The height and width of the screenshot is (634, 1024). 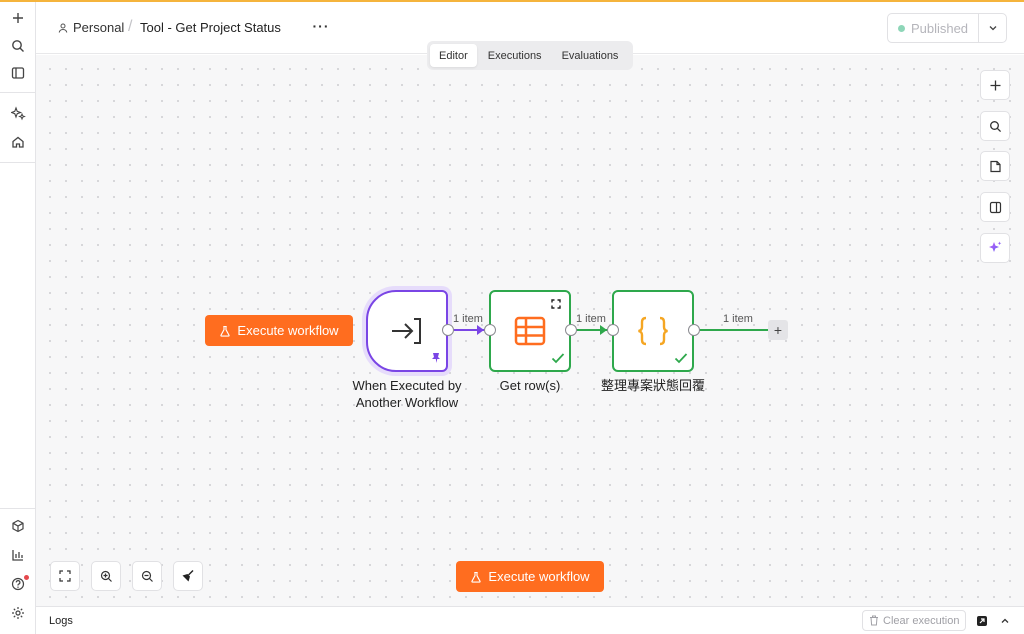 I want to click on published-button: Published, so click(x=933, y=28).